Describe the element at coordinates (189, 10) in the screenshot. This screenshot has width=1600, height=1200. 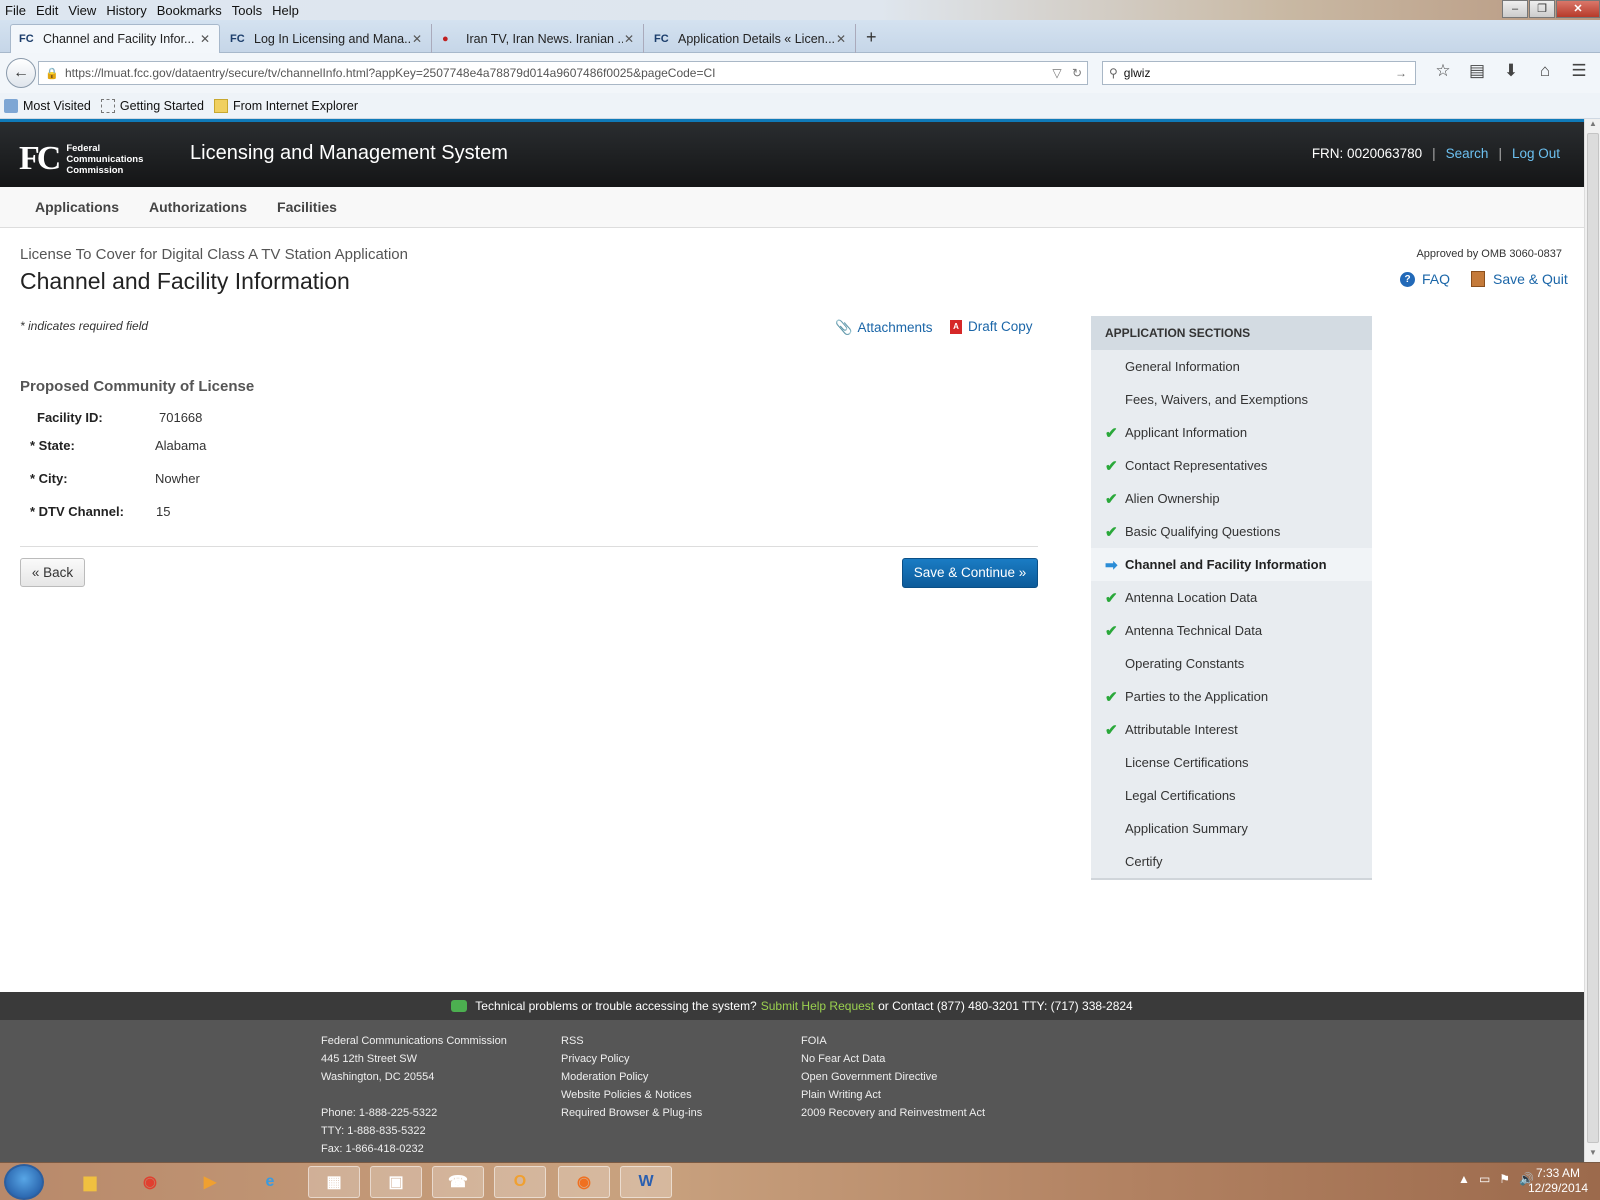
I see `menu-bookmarks: Bookmarks` at that location.